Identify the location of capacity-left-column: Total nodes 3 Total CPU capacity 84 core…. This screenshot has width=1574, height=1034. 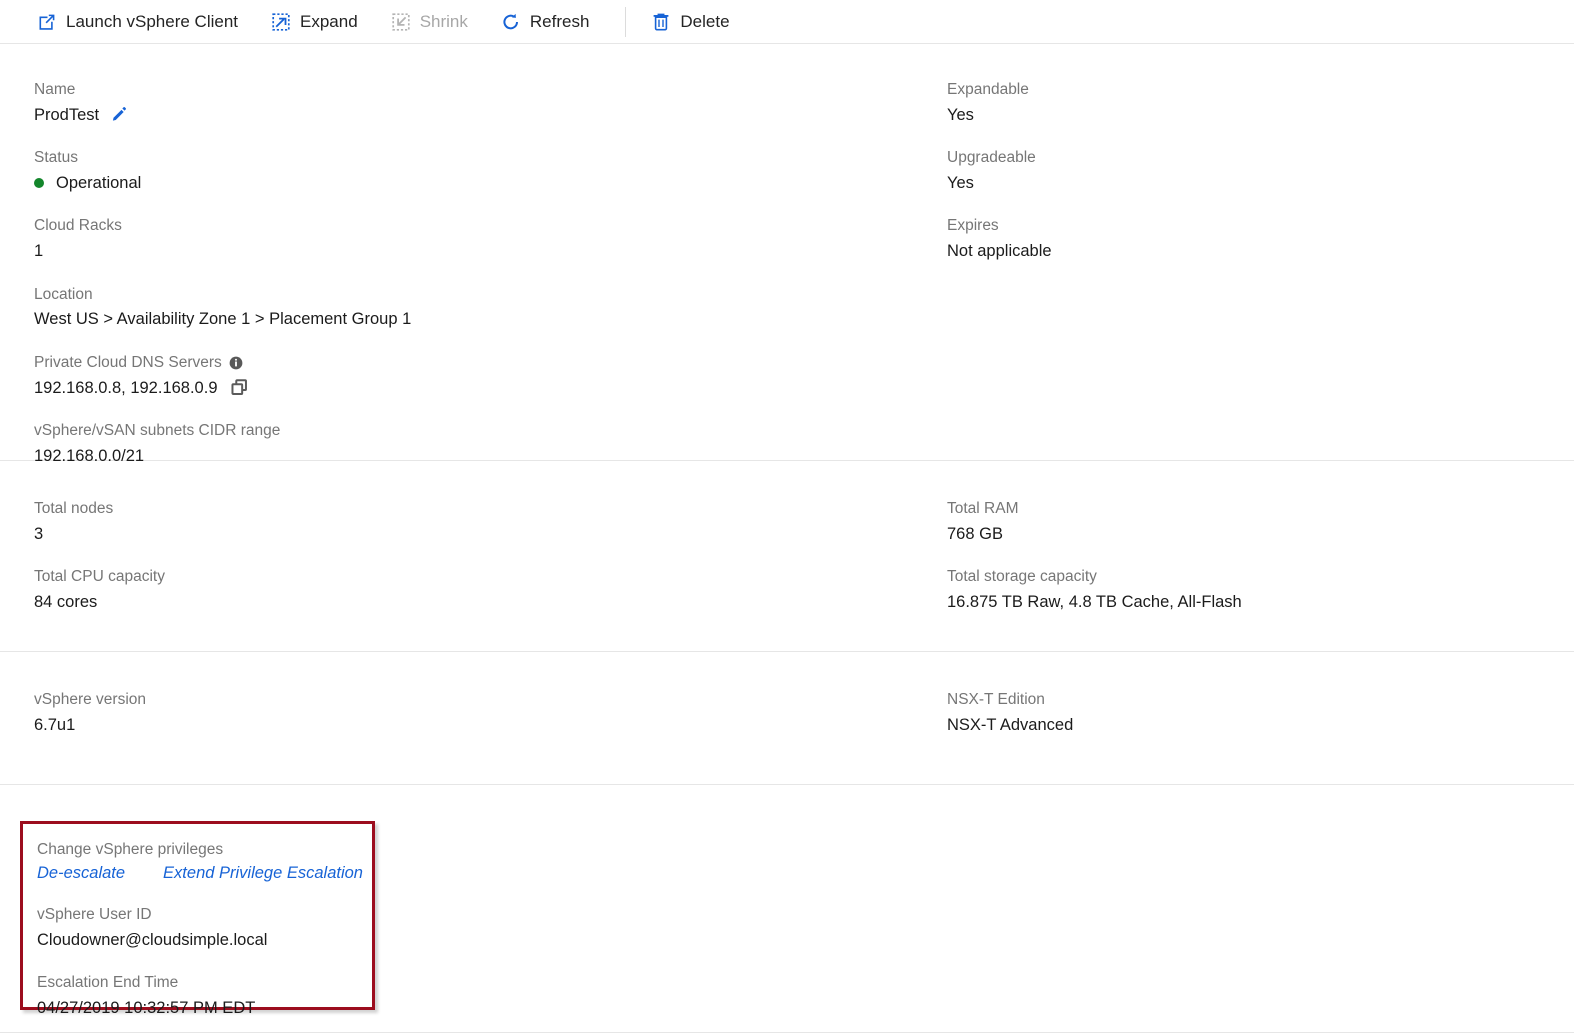
(490, 556).